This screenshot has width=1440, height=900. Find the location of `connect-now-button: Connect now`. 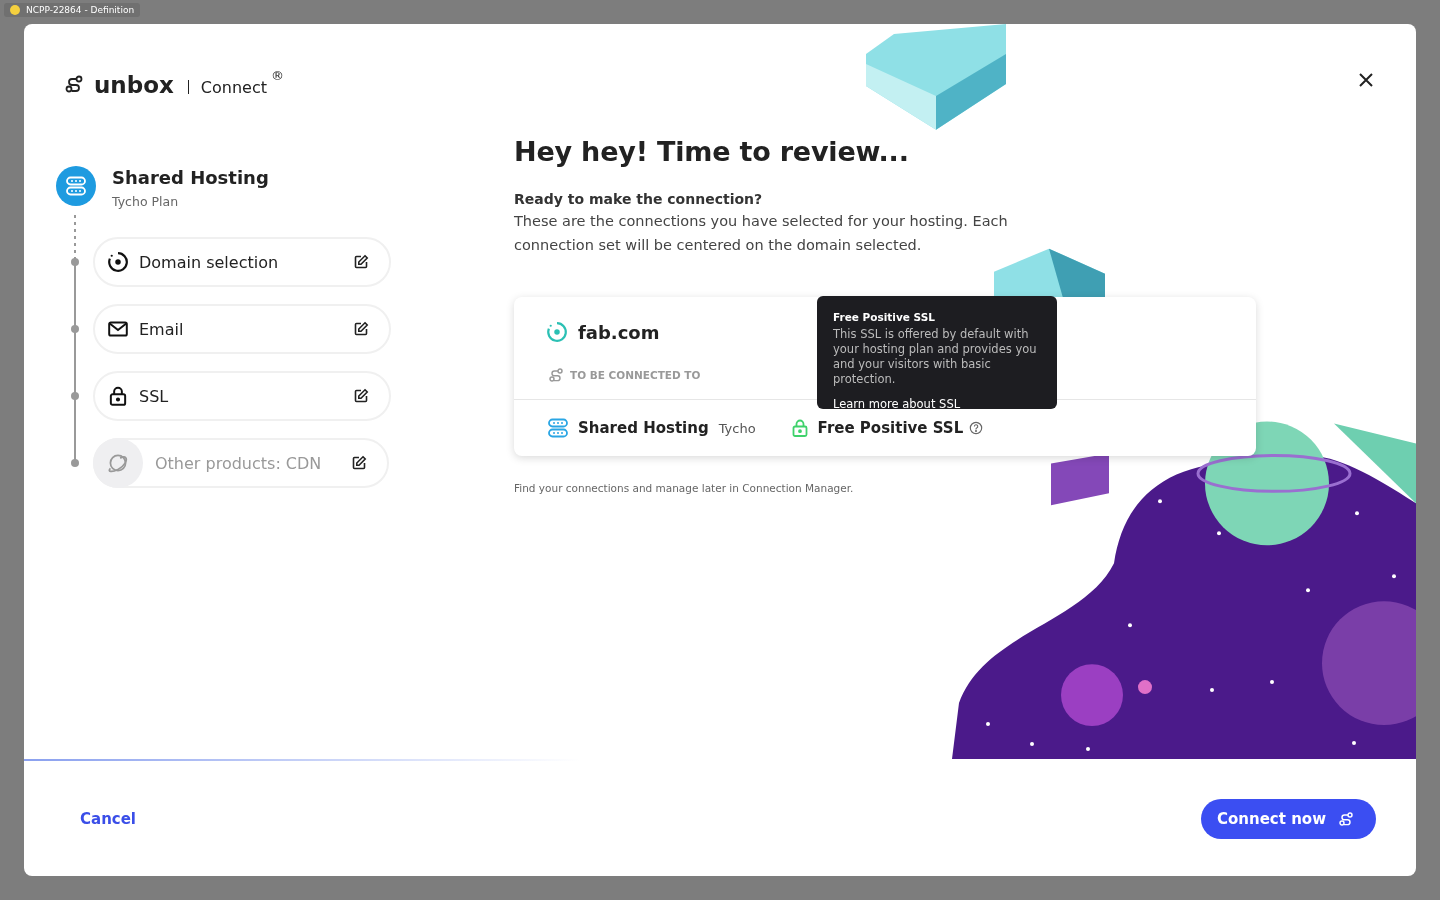

connect-now-button: Connect now is located at coordinates (1288, 818).